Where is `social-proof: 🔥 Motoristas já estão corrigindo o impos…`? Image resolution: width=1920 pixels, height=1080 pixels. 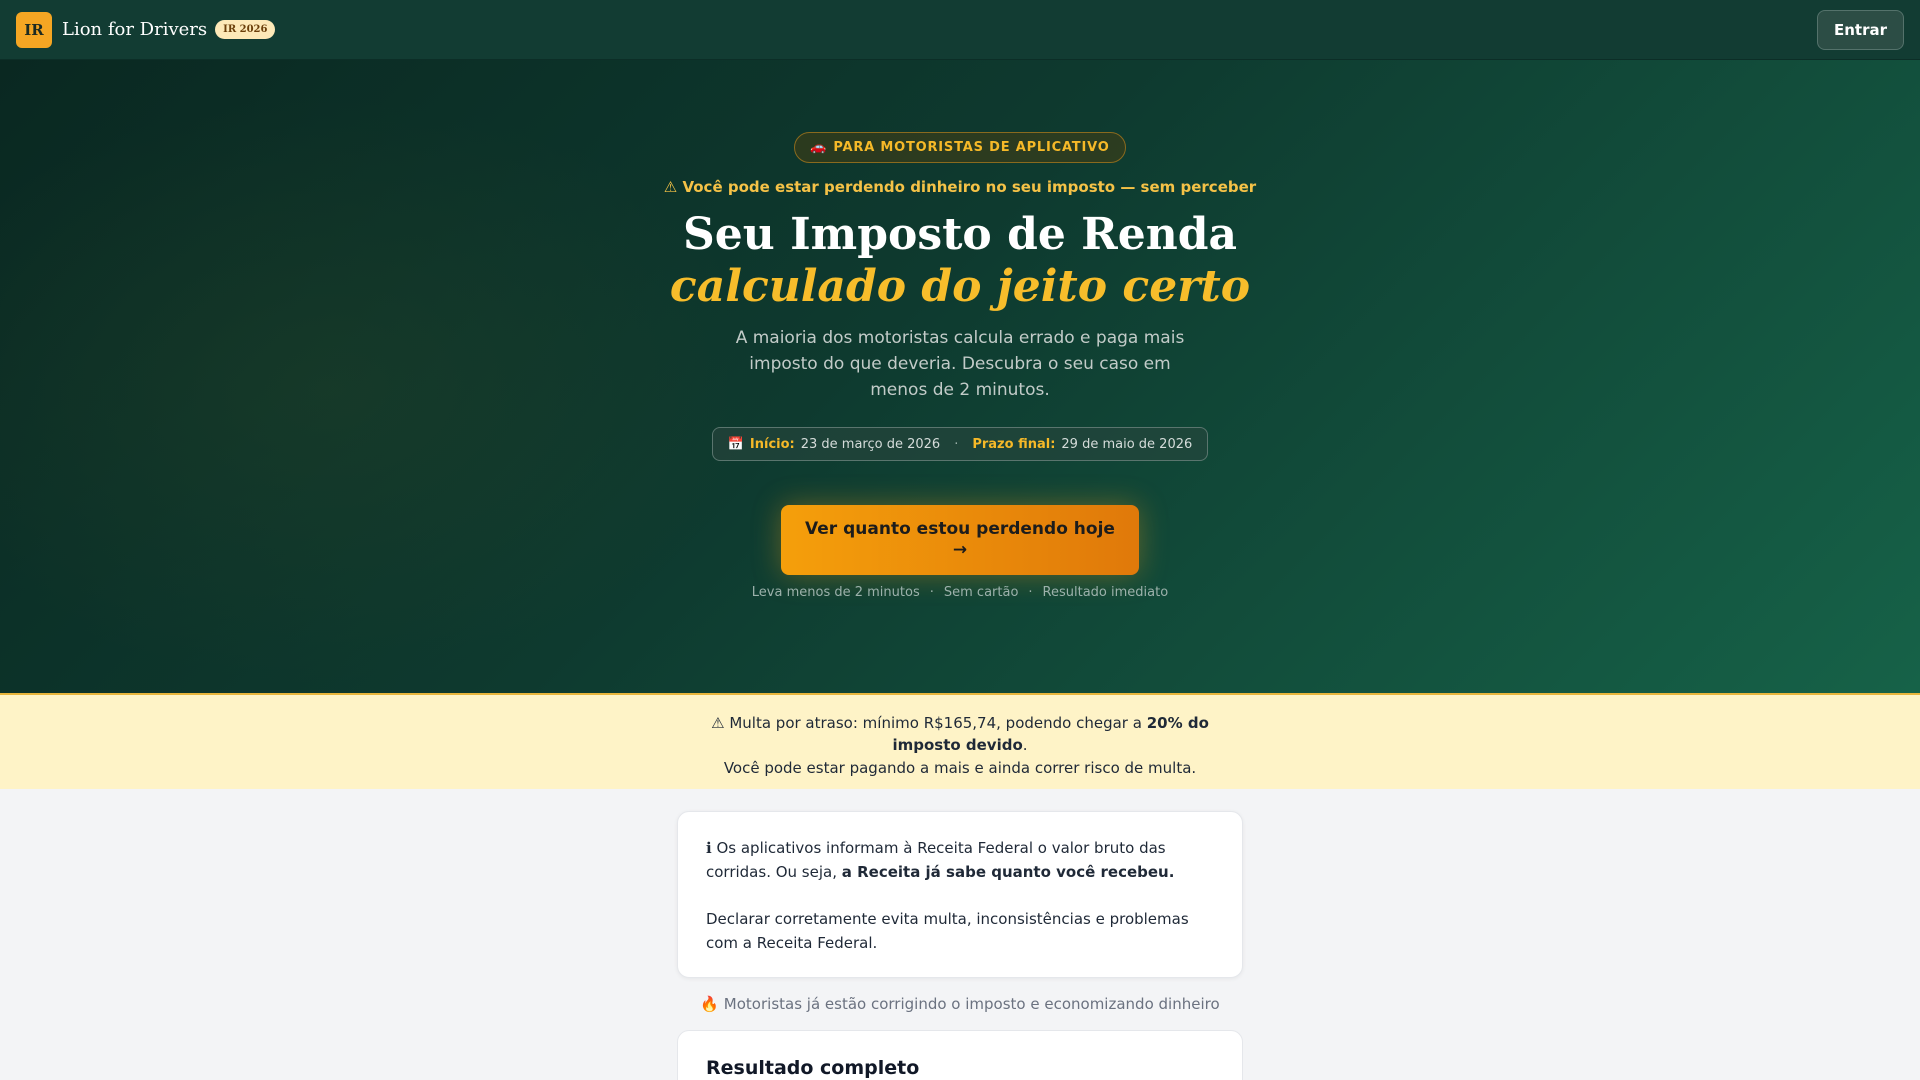 social-proof: 🔥 Motoristas já estão corrigindo o impos… is located at coordinates (960, 1004).